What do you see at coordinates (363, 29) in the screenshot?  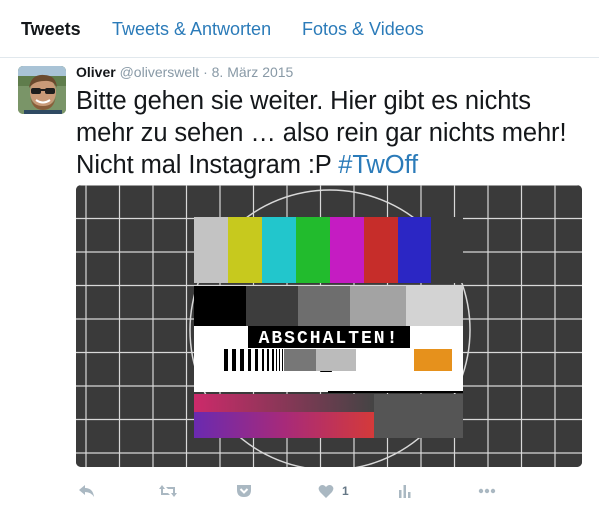 I see `tab-photos-videos: Fotos & Videos` at bounding box center [363, 29].